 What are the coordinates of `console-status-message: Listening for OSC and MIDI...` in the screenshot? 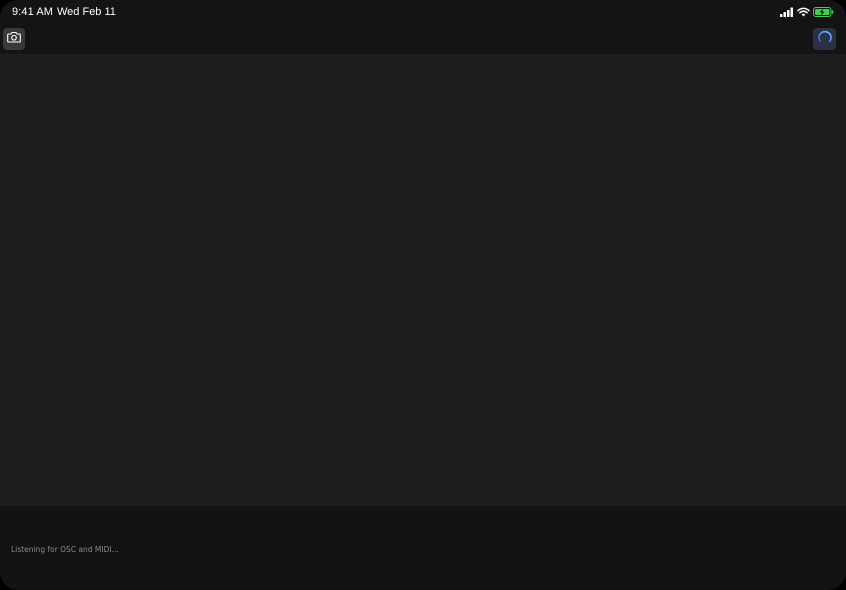 It's located at (65, 549).